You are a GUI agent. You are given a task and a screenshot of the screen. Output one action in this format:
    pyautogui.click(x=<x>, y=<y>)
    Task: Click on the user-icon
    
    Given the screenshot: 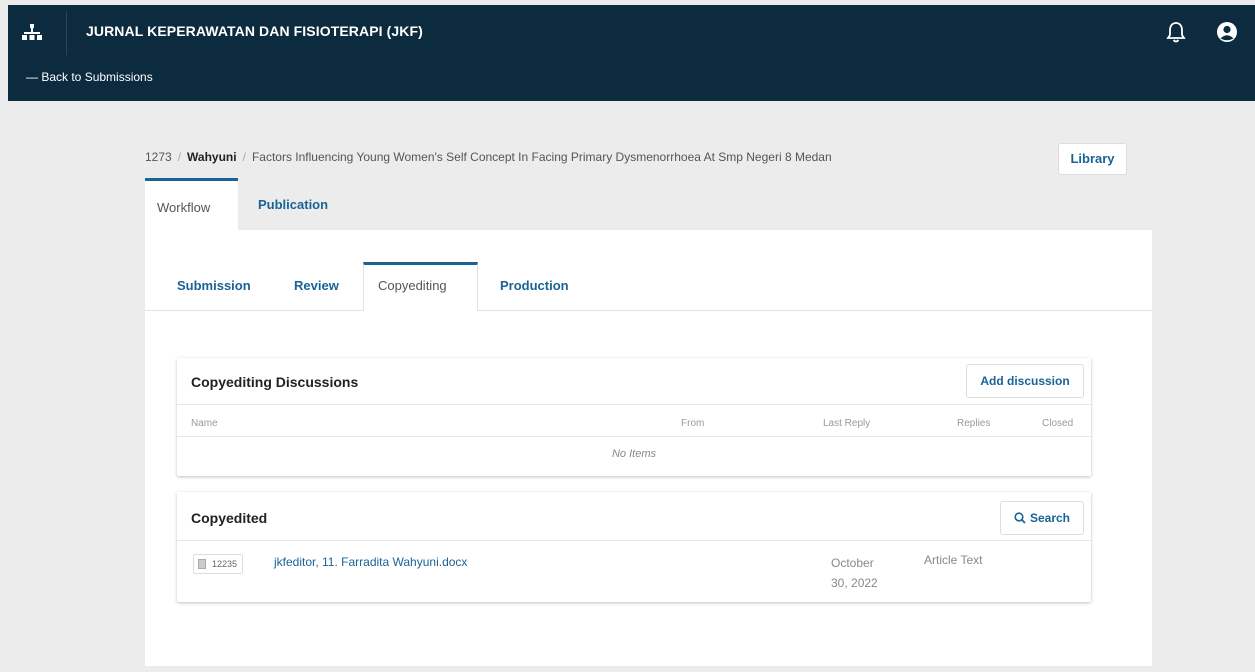 What is the action you would take?
    pyautogui.click(x=1227, y=32)
    